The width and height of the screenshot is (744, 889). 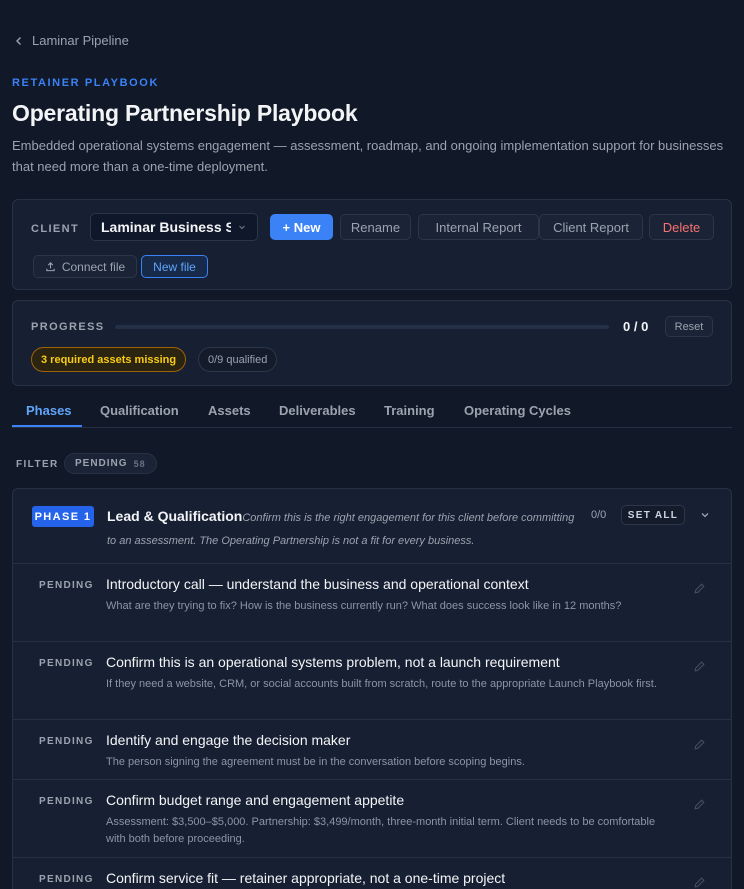 I want to click on back-link-label: Laminar Pipeline, so click(x=80, y=40).